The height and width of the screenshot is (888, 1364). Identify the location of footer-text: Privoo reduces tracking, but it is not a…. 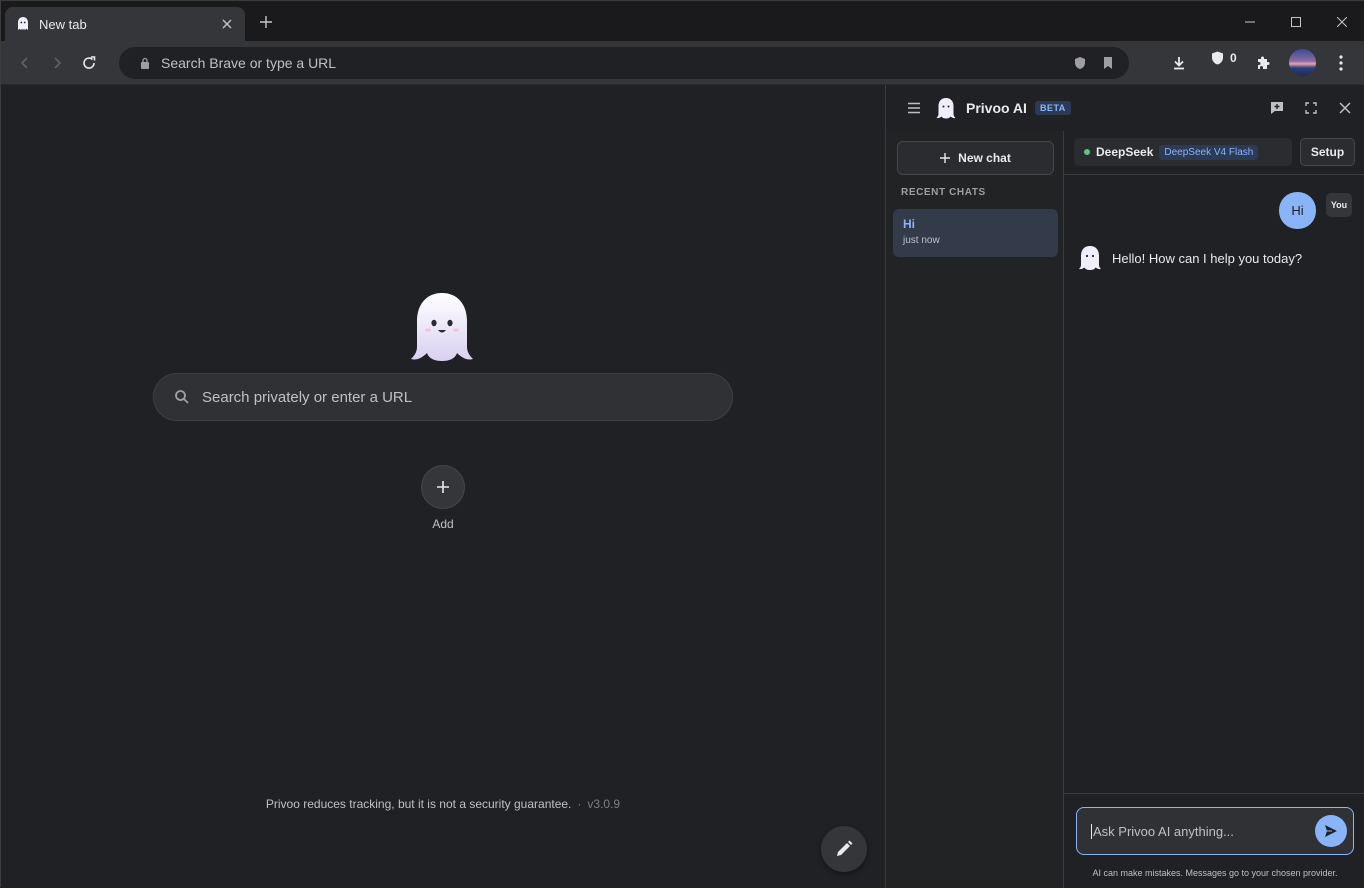
(418, 804).